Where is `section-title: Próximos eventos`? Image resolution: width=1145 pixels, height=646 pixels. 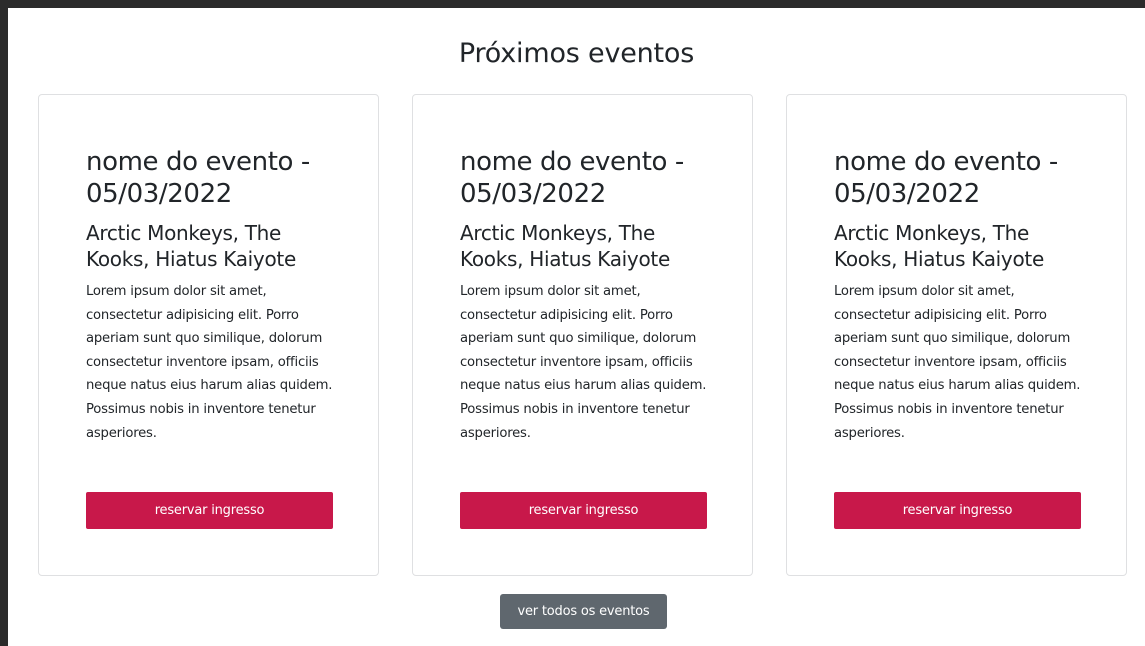 section-title: Próximos eventos is located at coordinates (576, 53).